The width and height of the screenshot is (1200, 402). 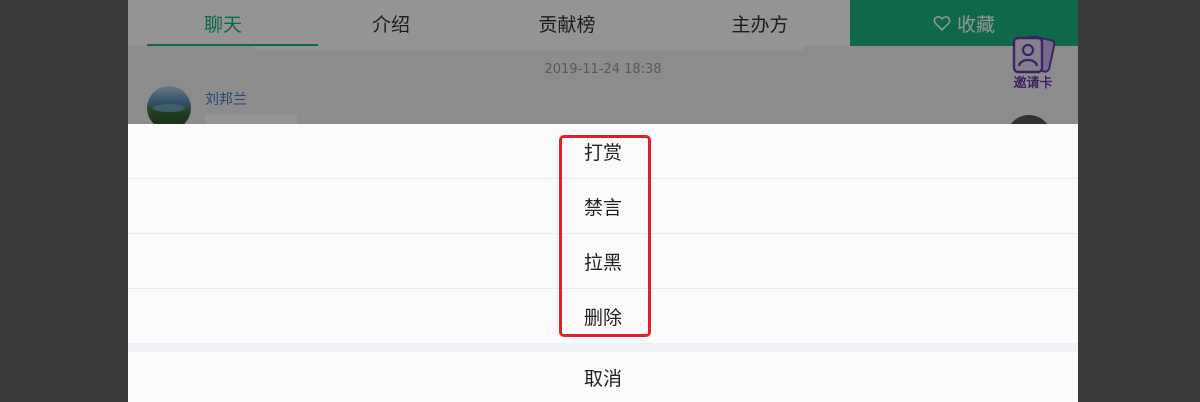 I want to click on cancel-button: 取消, so click(x=603, y=377).